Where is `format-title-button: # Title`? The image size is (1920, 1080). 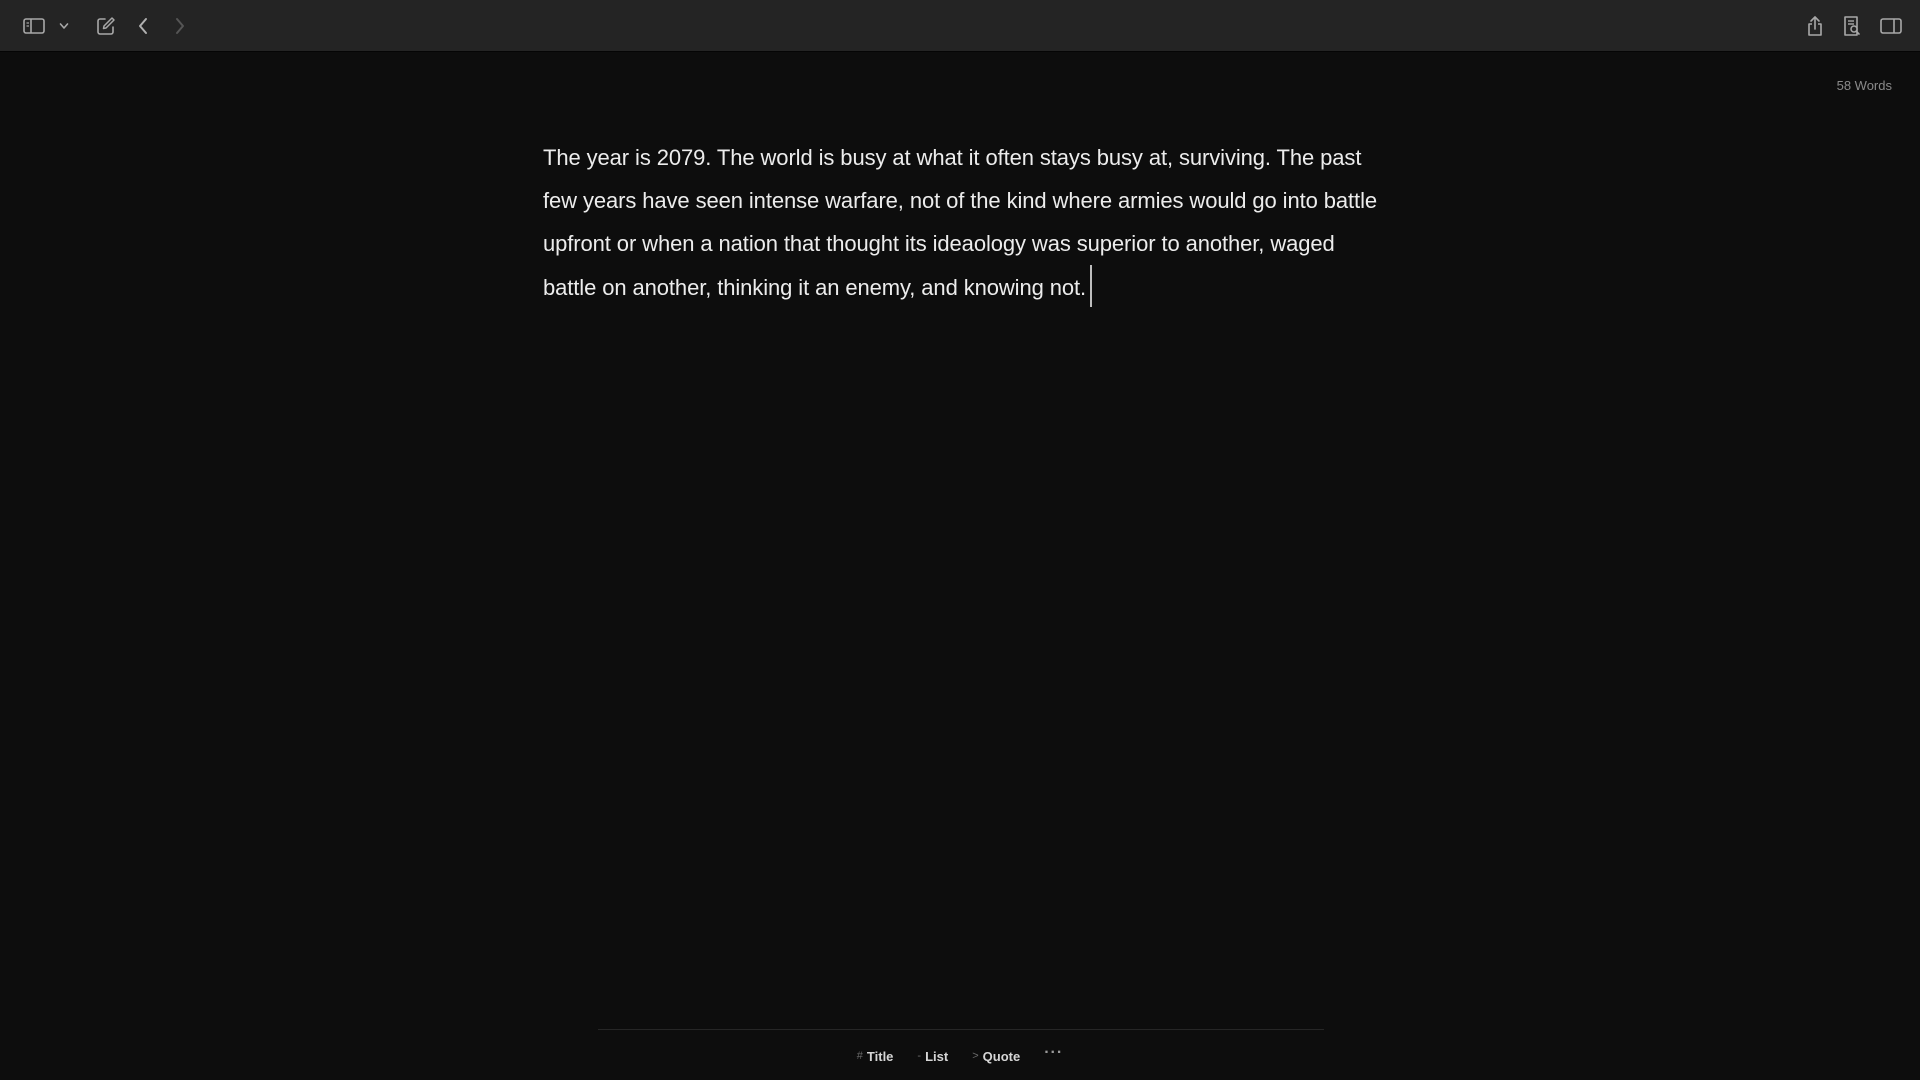 format-title-button: # Title is located at coordinates (875, 1056).